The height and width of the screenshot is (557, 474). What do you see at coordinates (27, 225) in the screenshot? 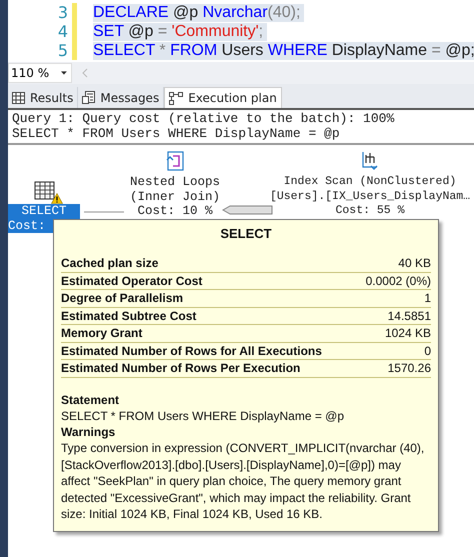
I see `operator-label: Cost:` at bounding box center [27, 225].